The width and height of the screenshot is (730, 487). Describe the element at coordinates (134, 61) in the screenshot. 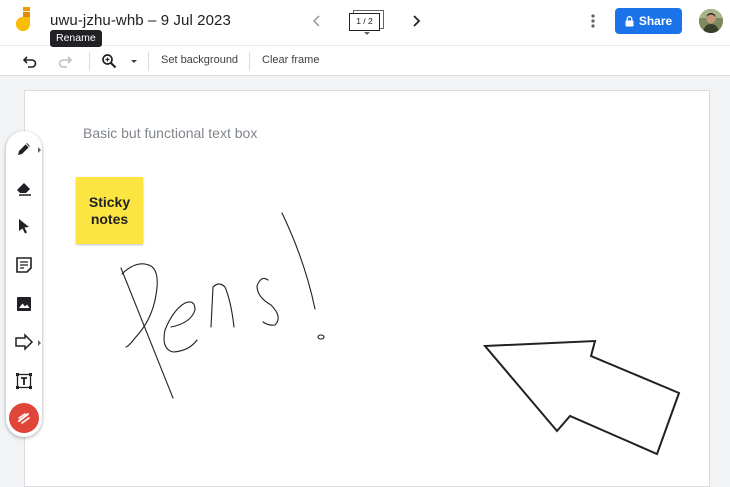

I see `zoom-dropdown-icon` at that location.